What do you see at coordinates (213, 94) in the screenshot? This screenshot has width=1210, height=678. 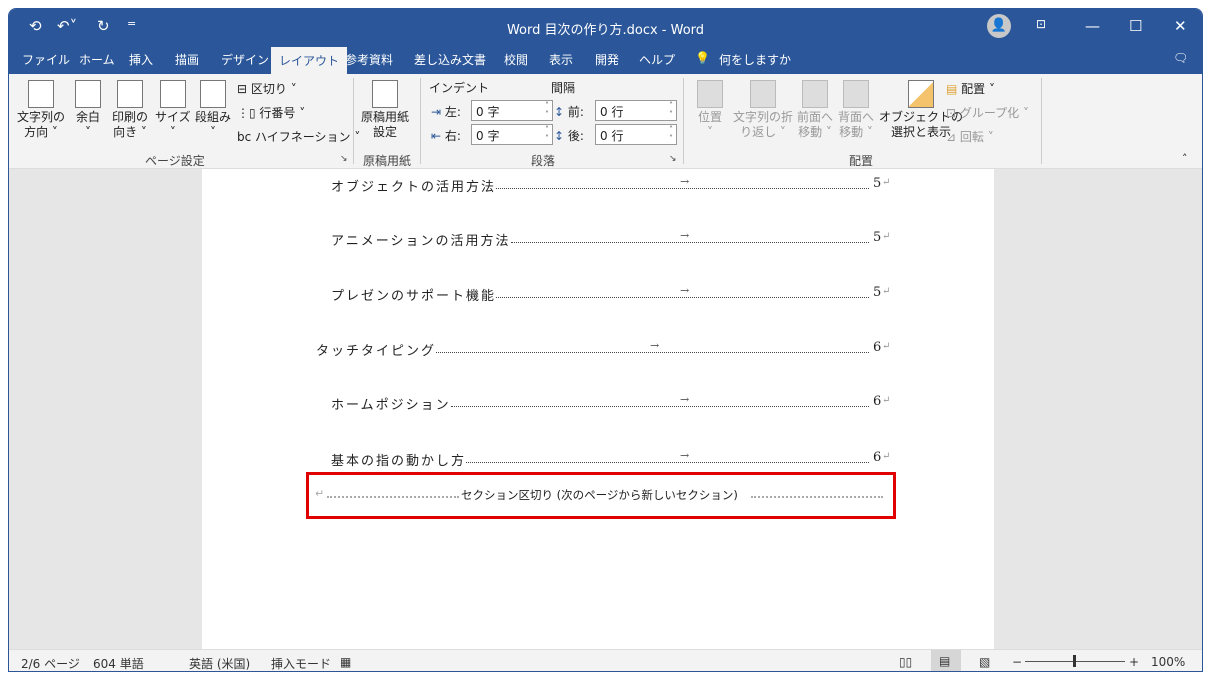 I see `columns-icon` at bounding box center [213, 94].